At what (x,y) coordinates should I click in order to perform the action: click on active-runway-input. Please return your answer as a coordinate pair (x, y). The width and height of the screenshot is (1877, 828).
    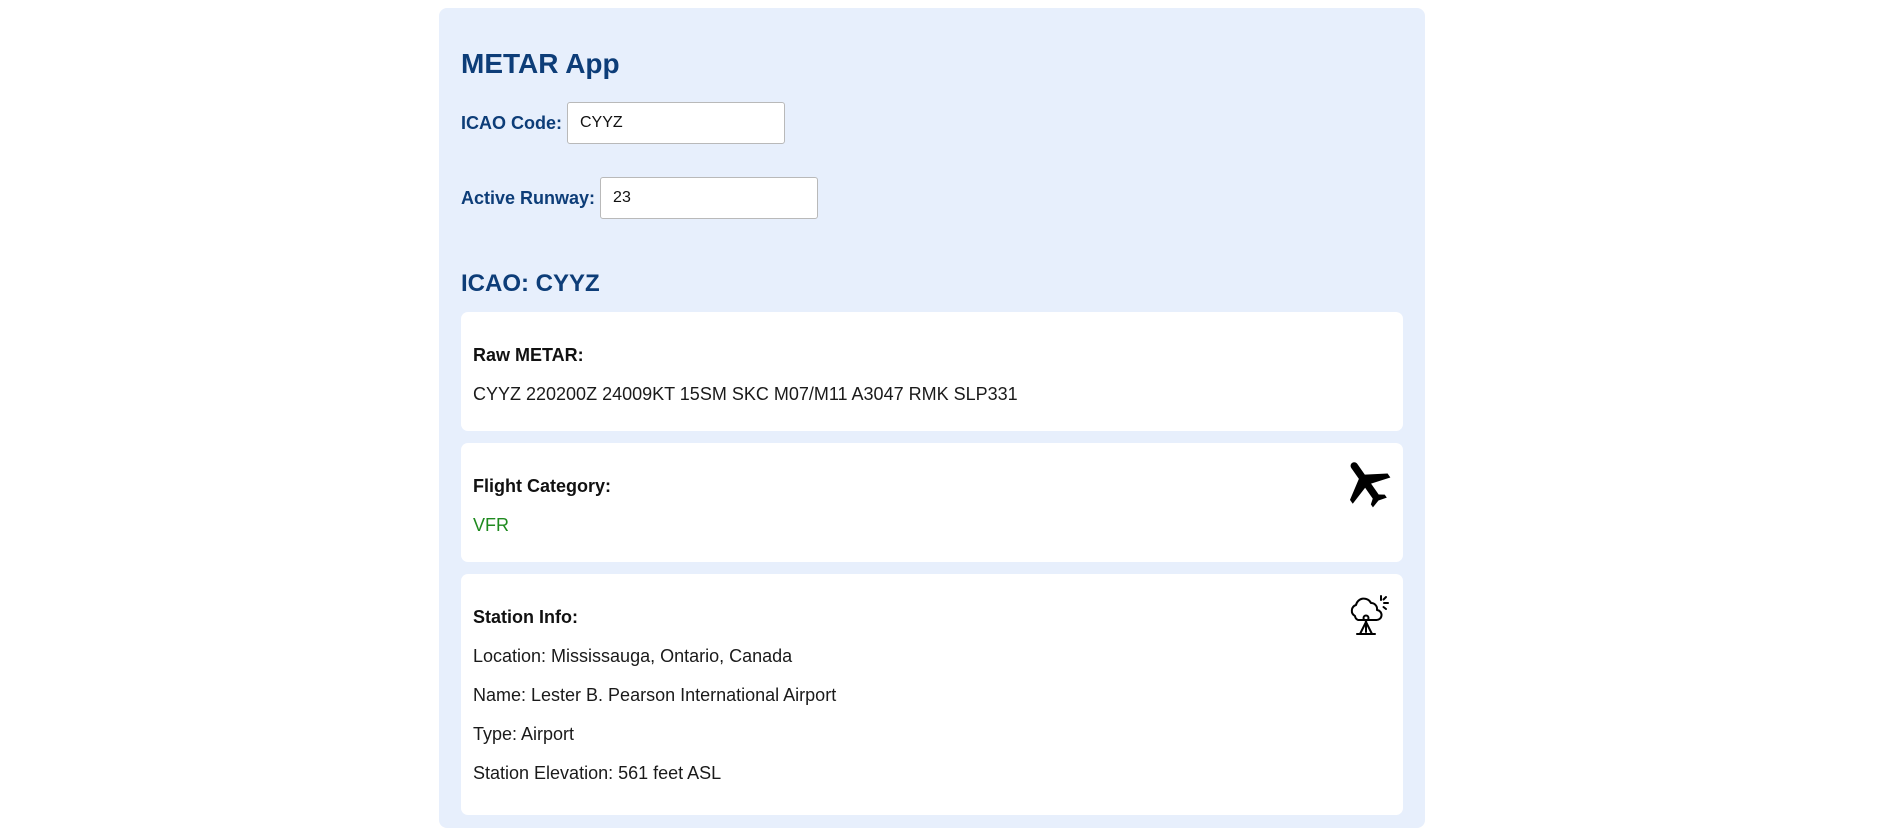
    Looking at the image, I should click on (709, 198).